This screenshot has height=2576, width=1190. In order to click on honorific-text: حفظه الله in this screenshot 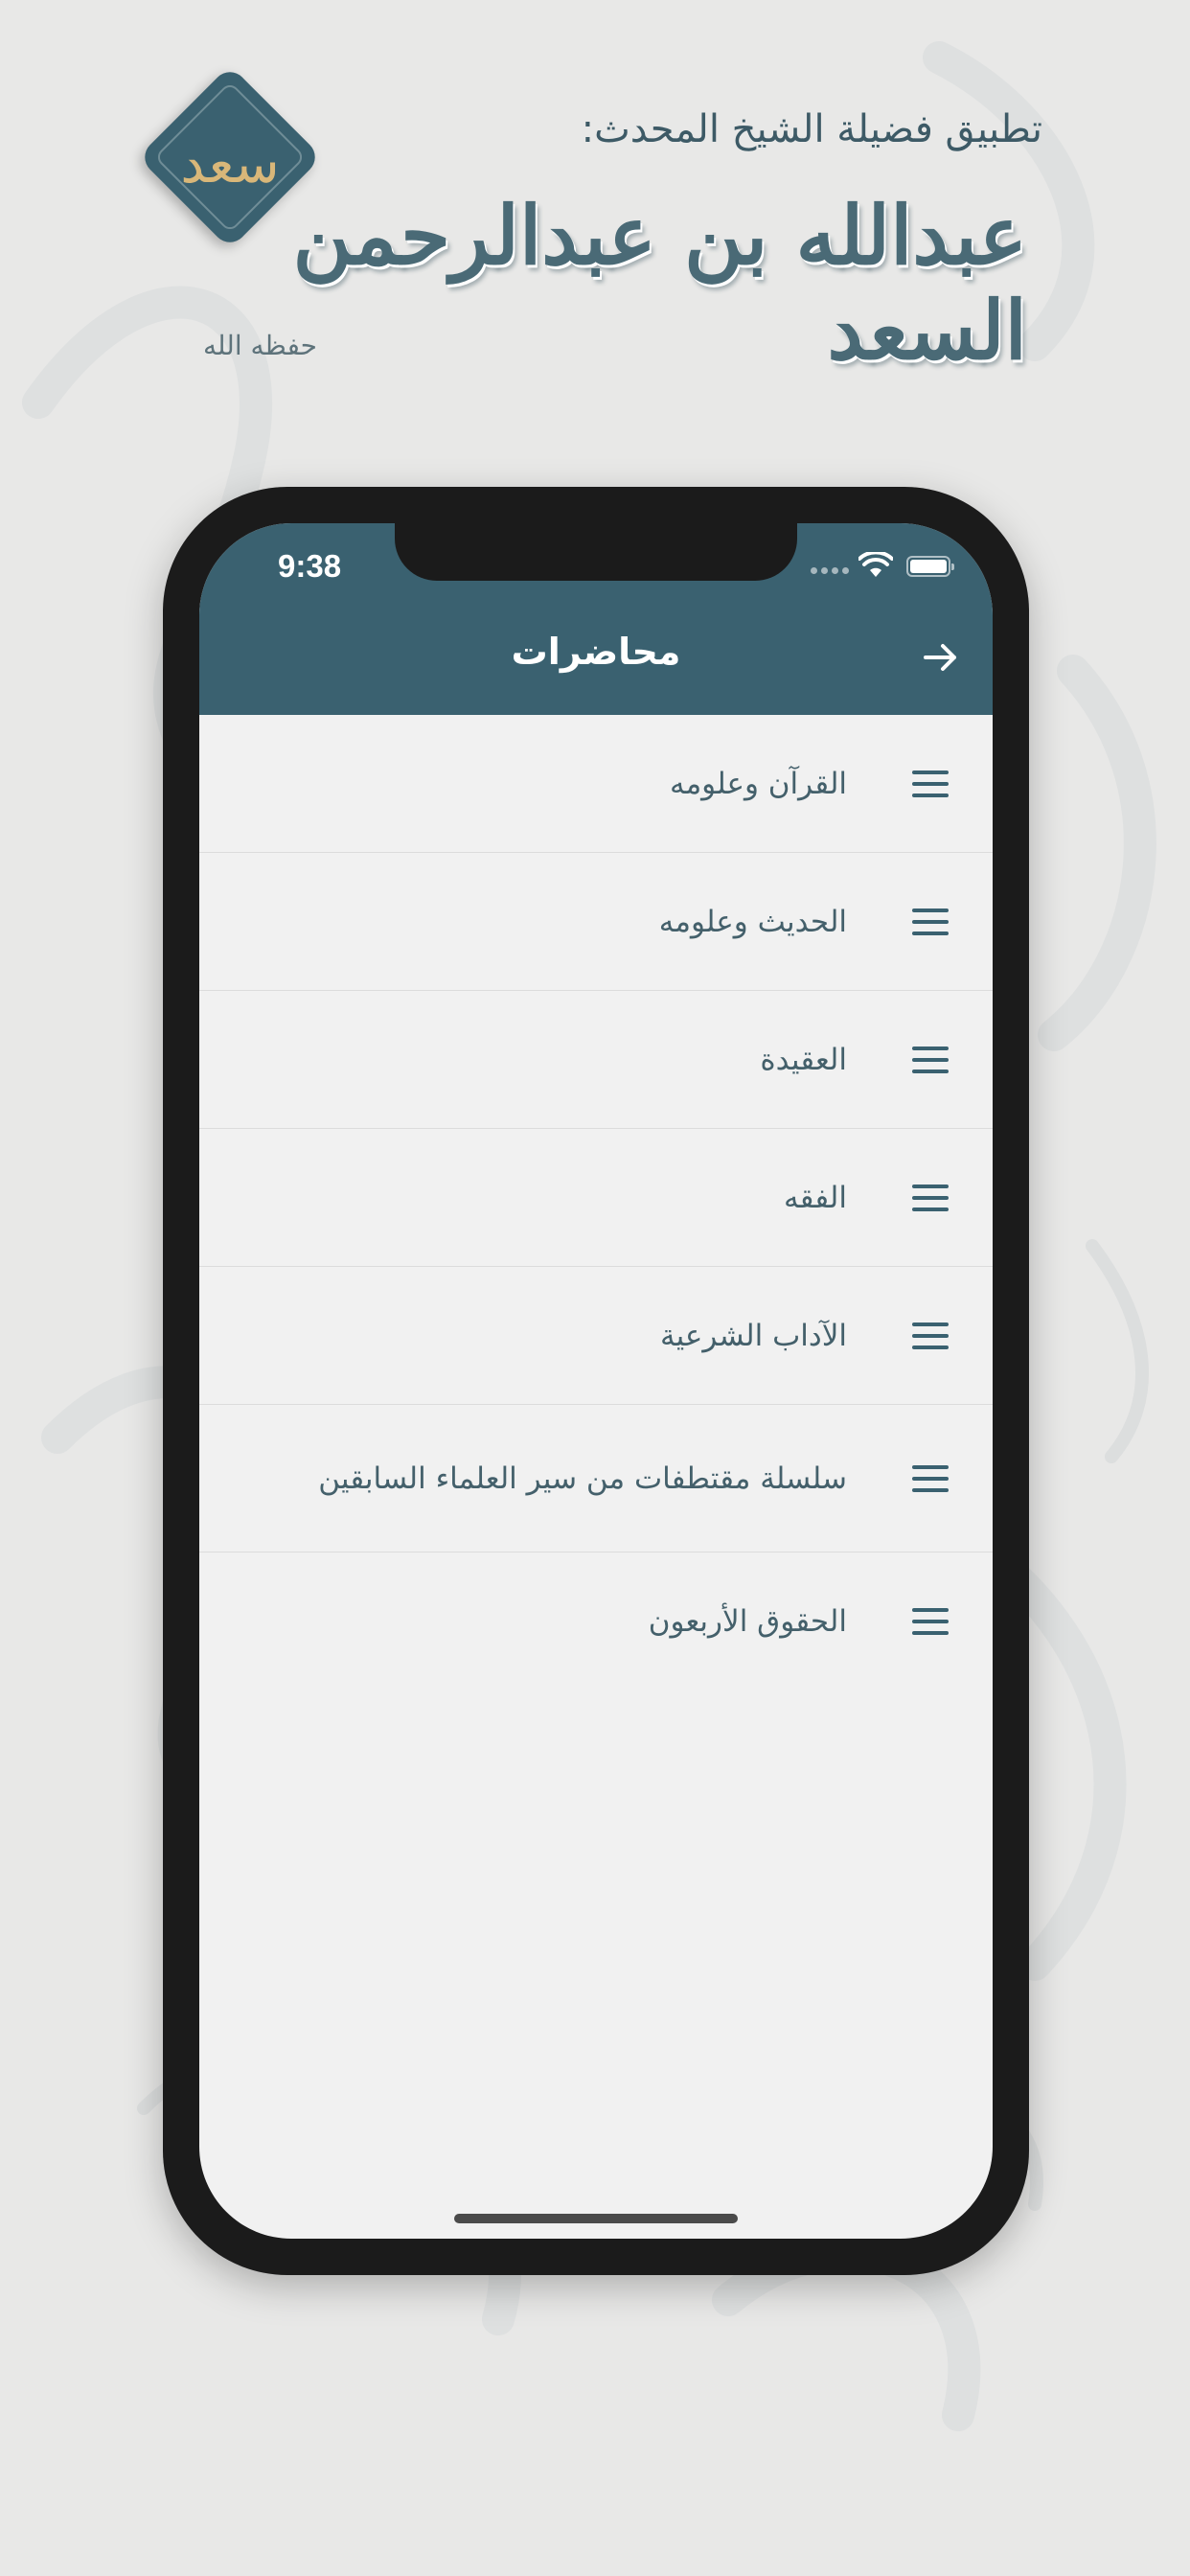, I will do `click(260, 345)`.